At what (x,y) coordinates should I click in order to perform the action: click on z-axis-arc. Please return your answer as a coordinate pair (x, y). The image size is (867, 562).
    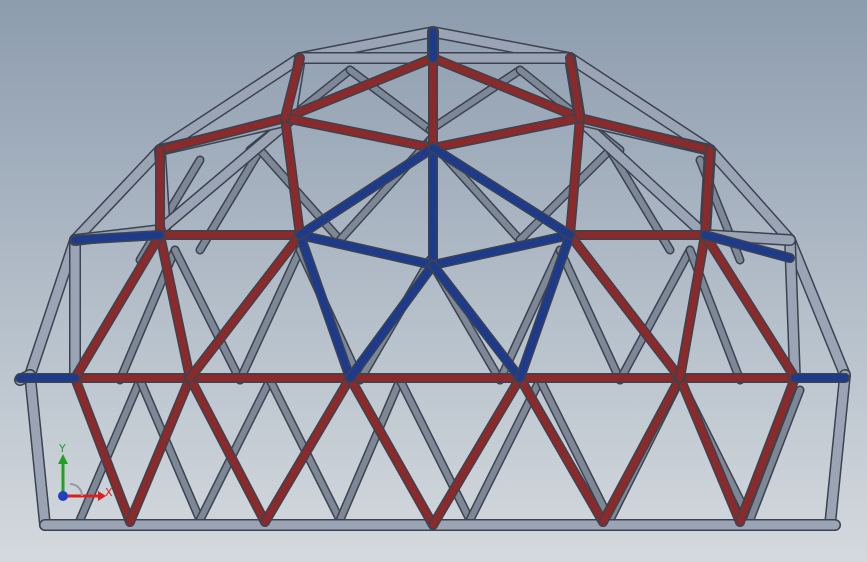
    Looking at the image, I should click on (76, 490).